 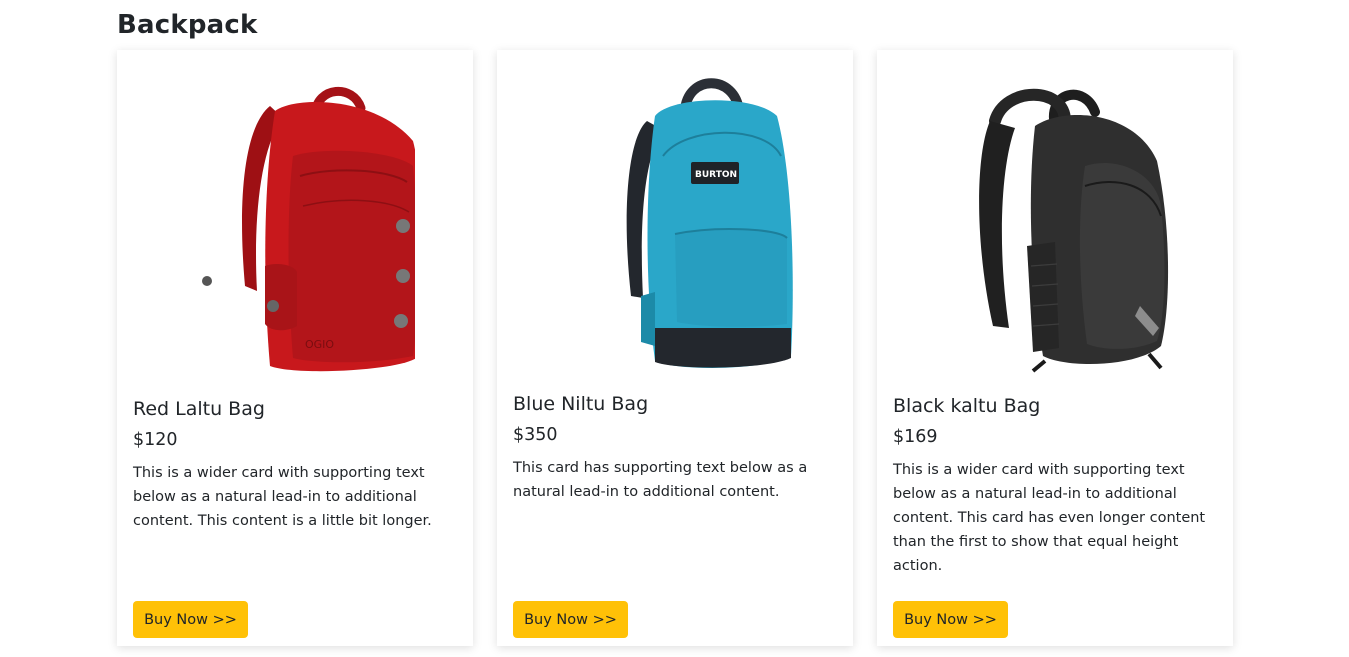 What do you see at coordinates (308, 229) in the screenshot?
I see `red-backpack-image: OGIO` at bounding box center [308, 229].